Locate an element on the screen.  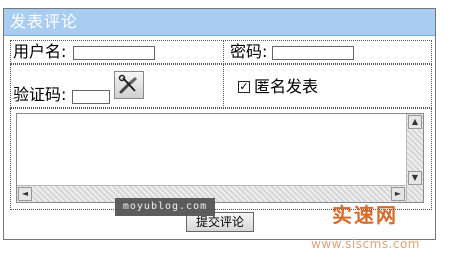
password-label: 密码: is located at coordinates (249, 51).